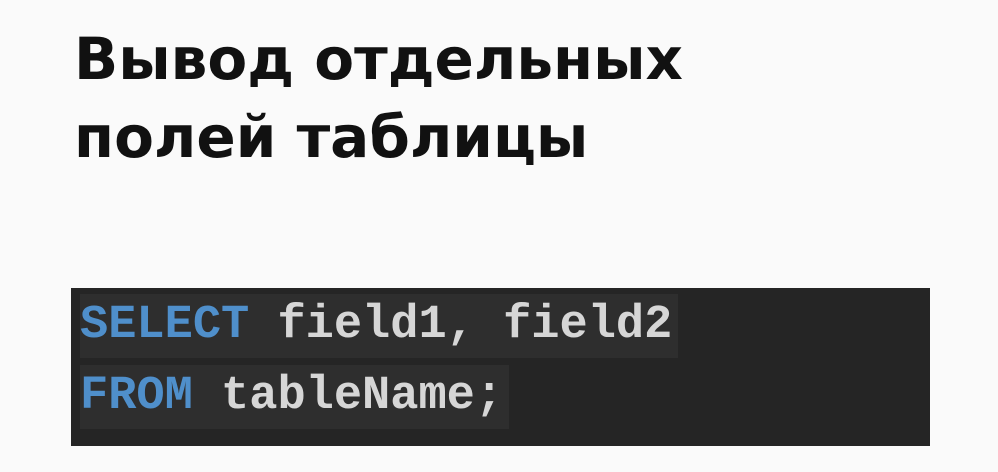 Image resolution: width=998 pixels, height=472 pixels. Describe the element at coordinates (348, 396) in the screenshot. I see `sql-table-name: tableName;` at that location.